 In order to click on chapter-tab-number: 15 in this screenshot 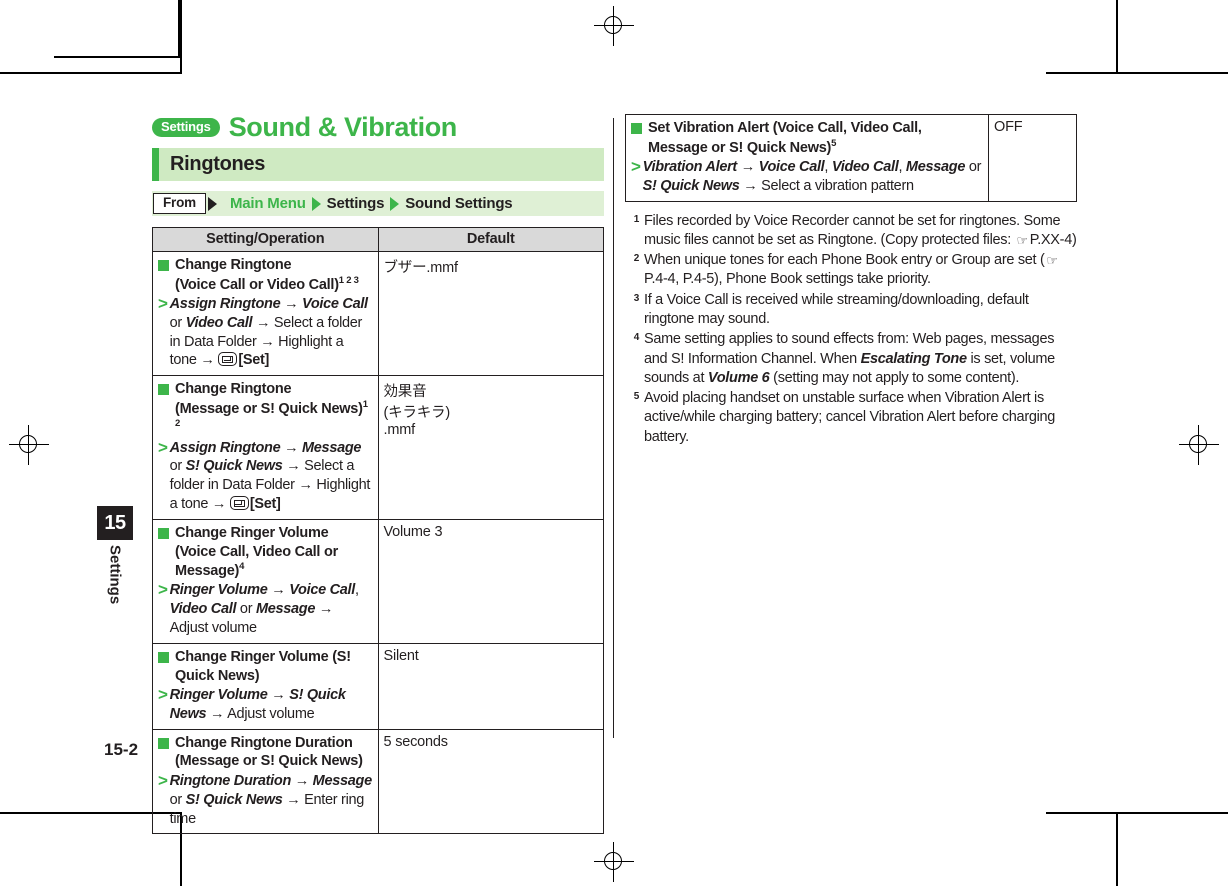, I will do `click(115, 523)`.